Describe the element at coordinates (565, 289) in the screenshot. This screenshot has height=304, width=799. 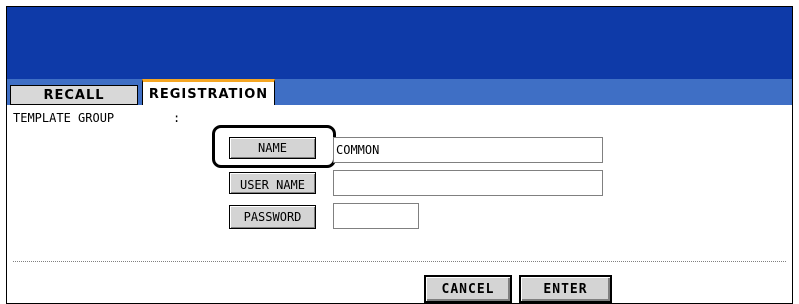
I see `enter-button: ENTER` at that location.